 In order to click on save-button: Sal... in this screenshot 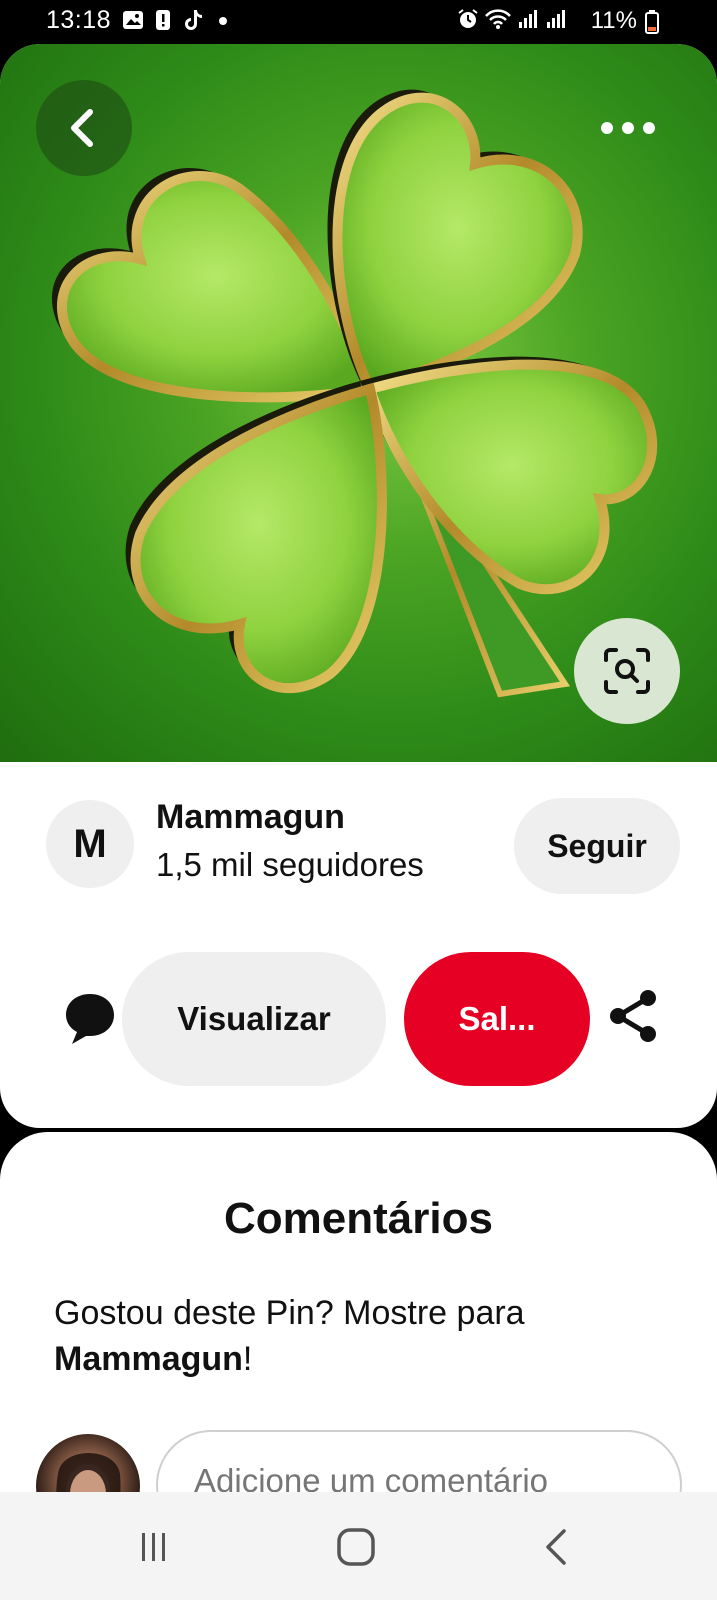, I will do `click(497, 1019)`.